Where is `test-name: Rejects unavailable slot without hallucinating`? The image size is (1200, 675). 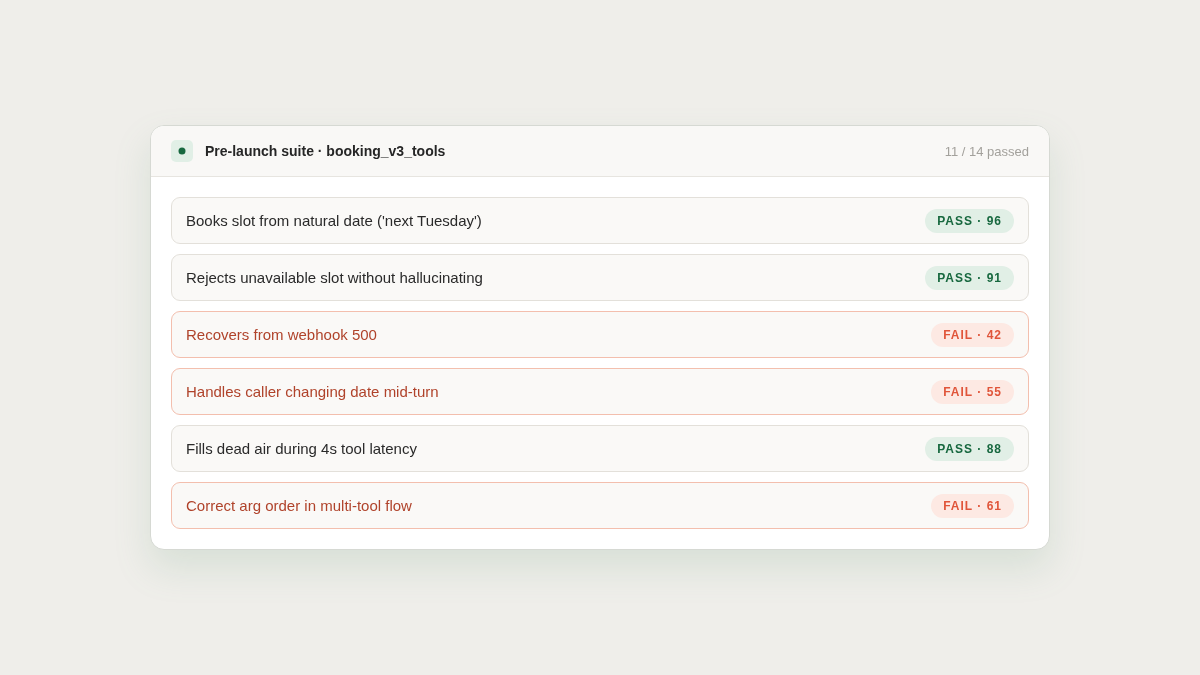 test-name: Rejects unavailable slot without hallucinating is located at coordinates (334, 277).